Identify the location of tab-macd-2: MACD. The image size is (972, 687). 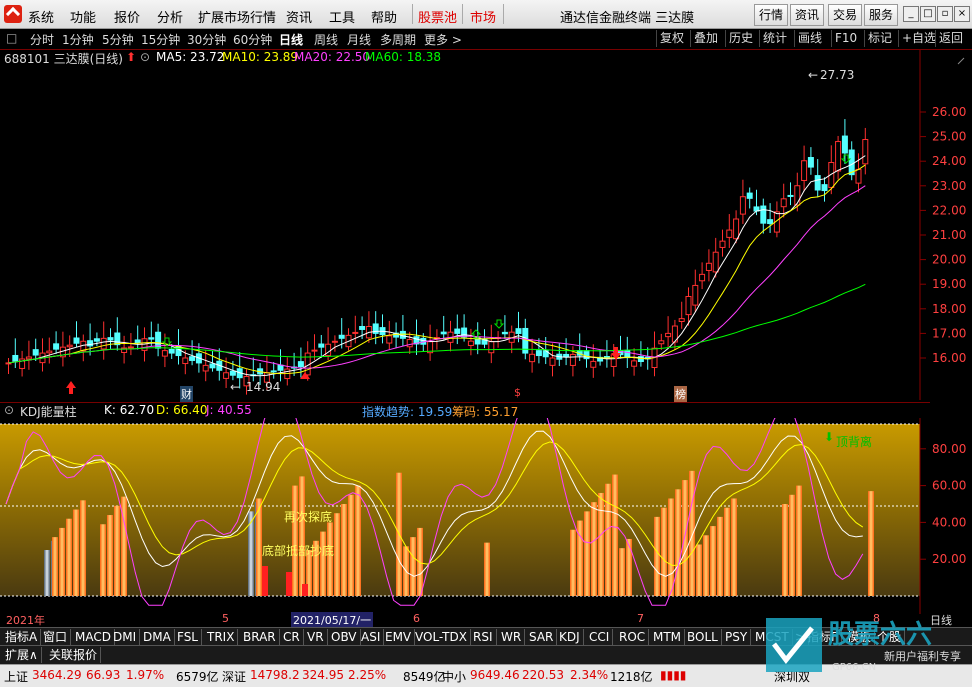
(93, 637).